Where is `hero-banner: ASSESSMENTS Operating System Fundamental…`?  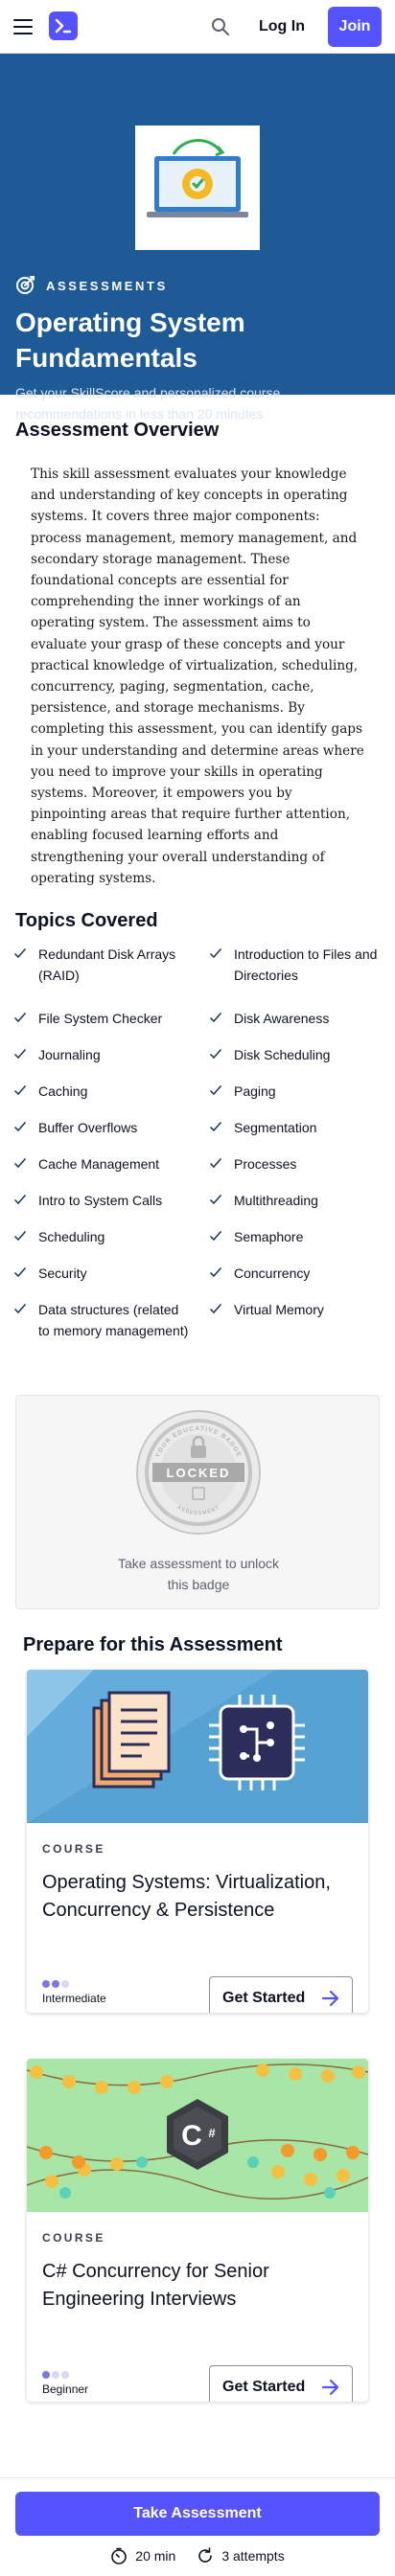 hero-banner: ASSESSMENTS Operating System Fundamental… is located at coordinates (197, 238).